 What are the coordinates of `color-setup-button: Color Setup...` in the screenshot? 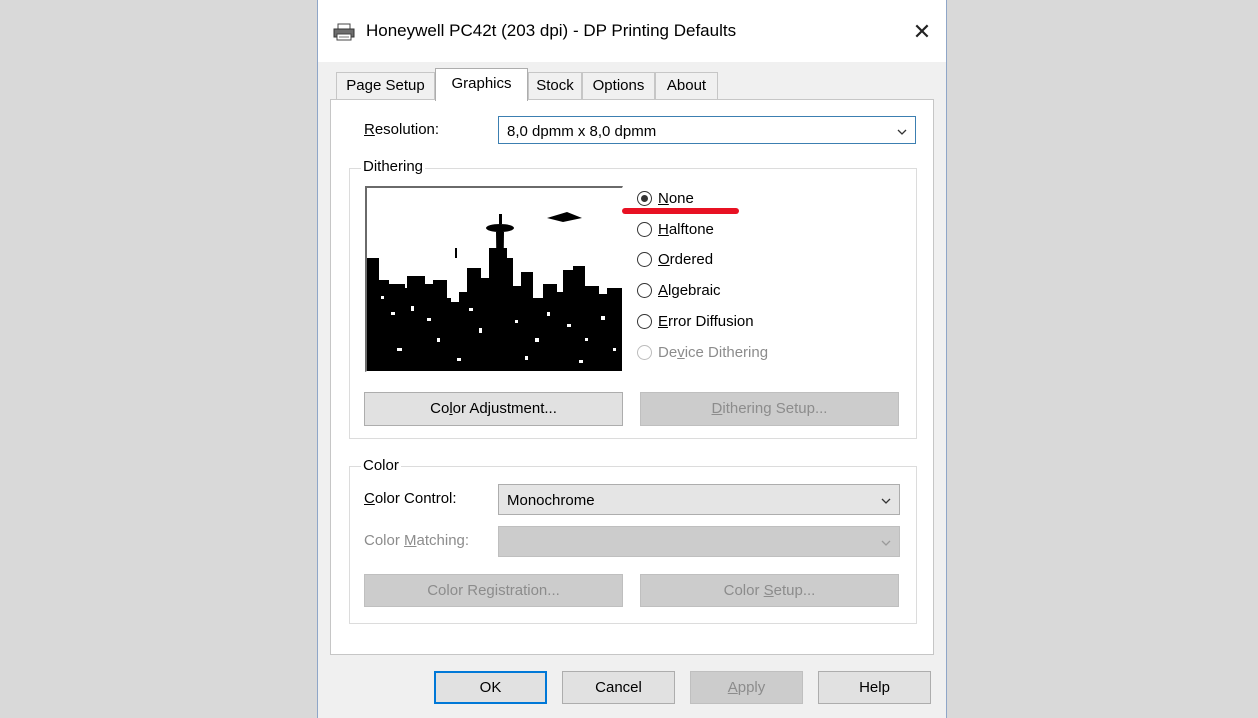 It's located at (769, 590).